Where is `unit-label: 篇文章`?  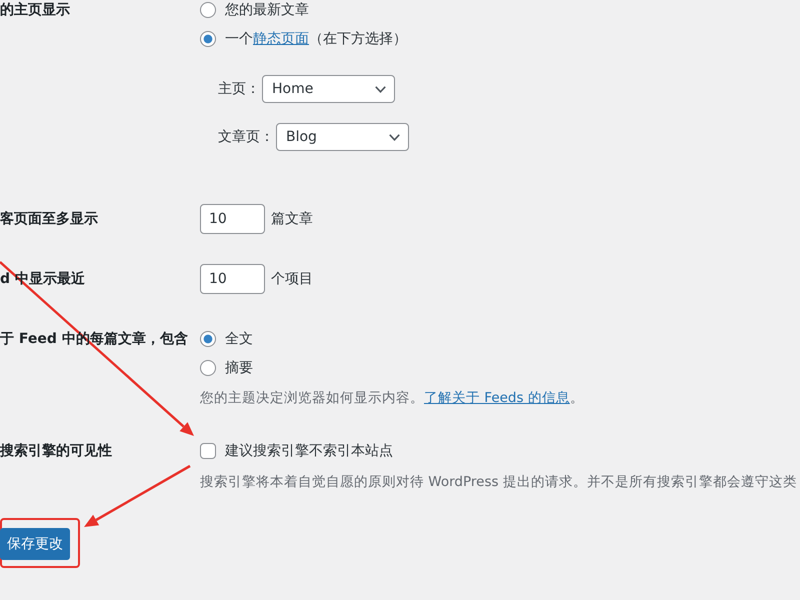
unit-label: 篇文章 is located at coordinates (292, 219).